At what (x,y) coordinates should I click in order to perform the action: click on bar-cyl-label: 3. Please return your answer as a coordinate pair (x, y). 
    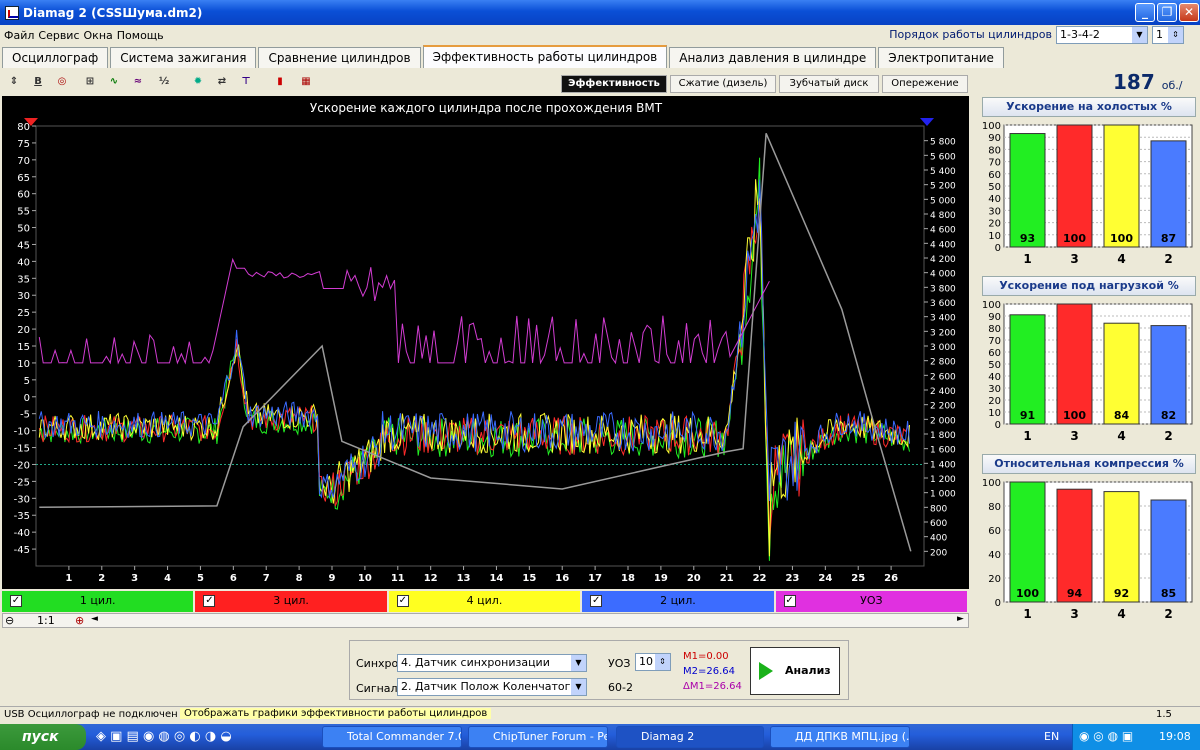
    Looking at the image, I should click on (1074, 614).